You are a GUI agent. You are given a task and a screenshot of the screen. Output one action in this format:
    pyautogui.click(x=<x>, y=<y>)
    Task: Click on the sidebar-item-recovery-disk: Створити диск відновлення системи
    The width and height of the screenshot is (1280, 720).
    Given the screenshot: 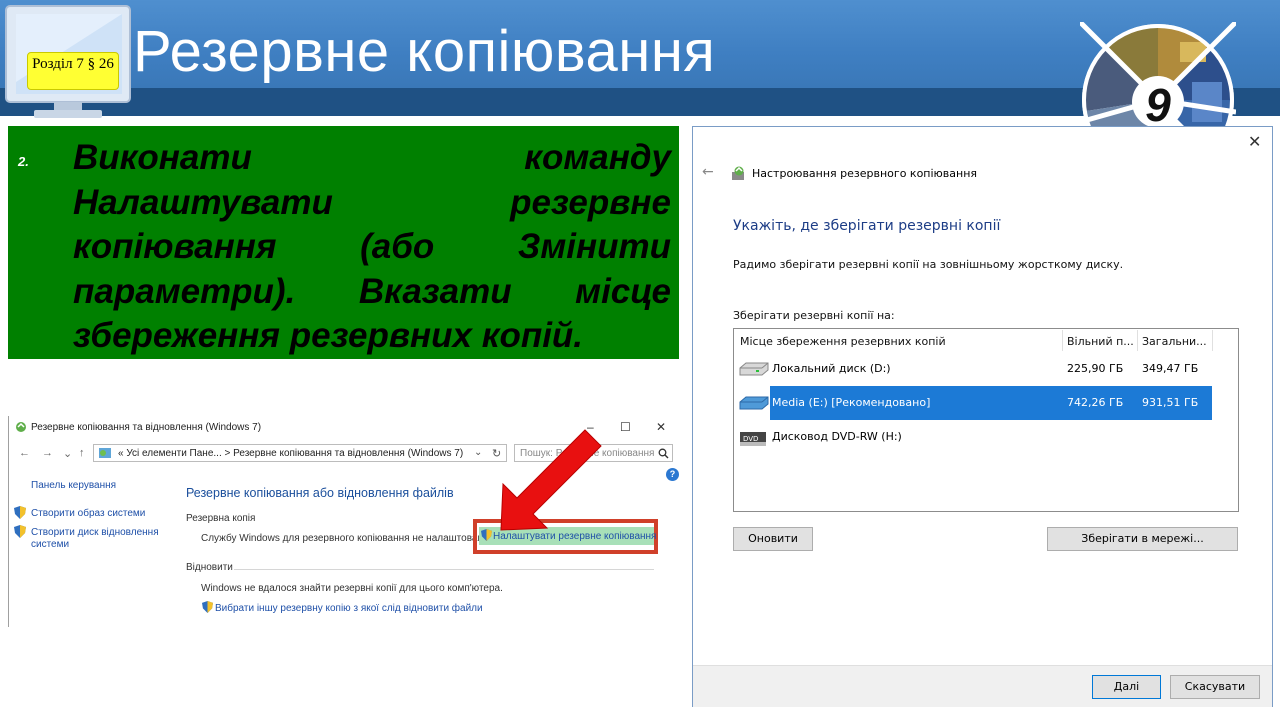 What is the action you would take?
    pyautogui.click(x=98, y=539)
    